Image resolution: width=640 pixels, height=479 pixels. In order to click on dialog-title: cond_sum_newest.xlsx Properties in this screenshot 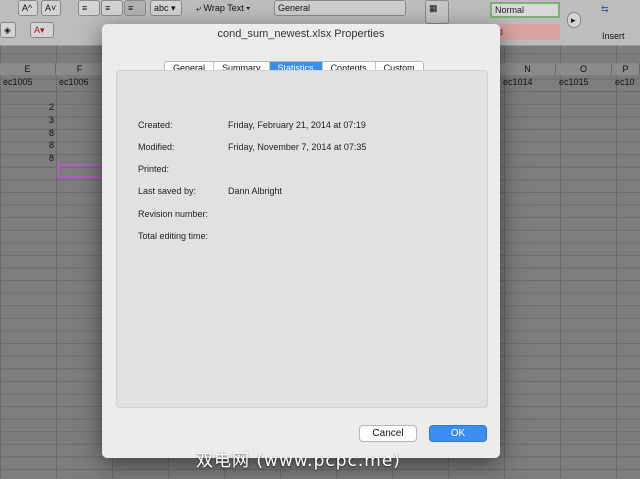, I will do `click(301, 34)`.